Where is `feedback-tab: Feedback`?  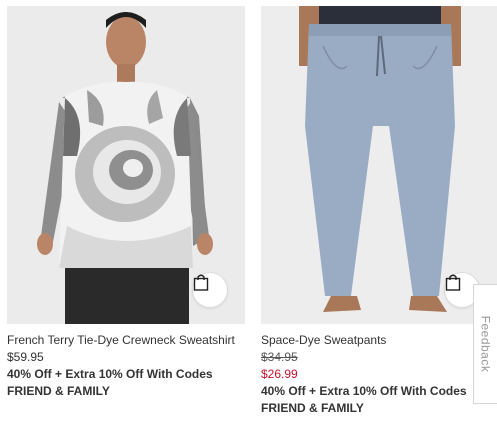 feedback-tab: Feedback is located at coordinates (485, 344).